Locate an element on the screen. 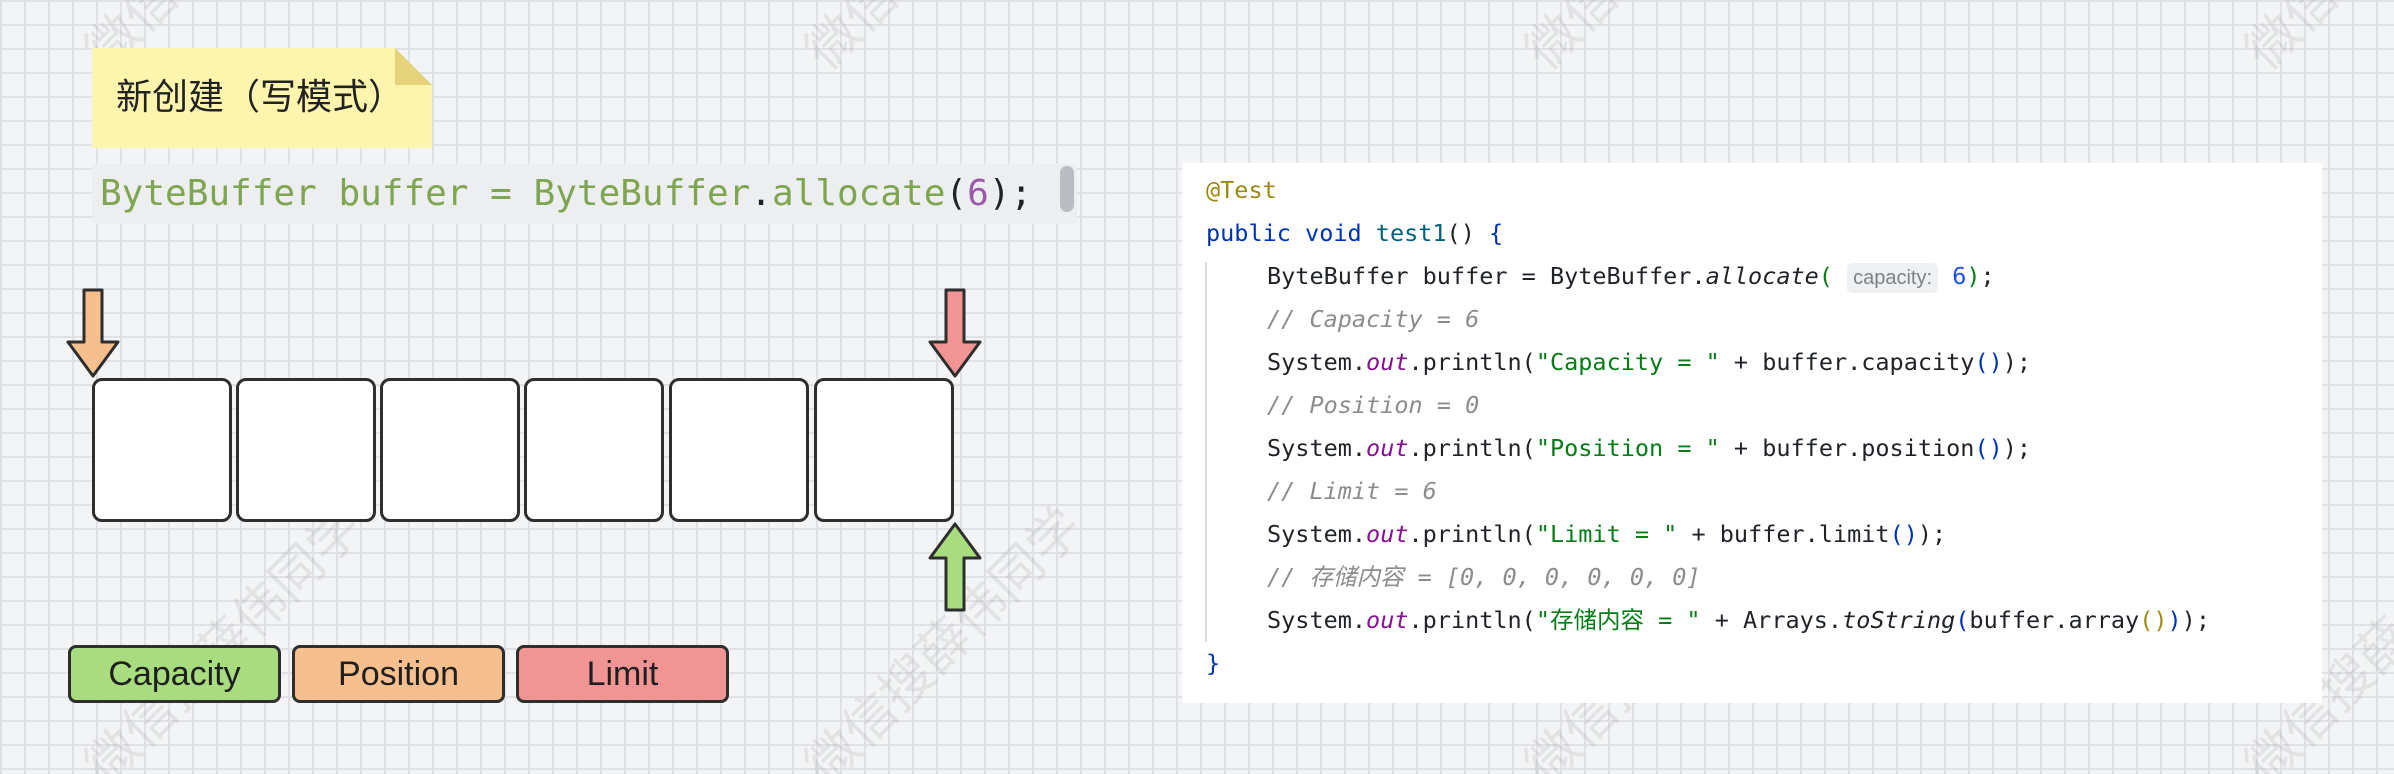  close-brace: } is located at coordinates (1213, 663).